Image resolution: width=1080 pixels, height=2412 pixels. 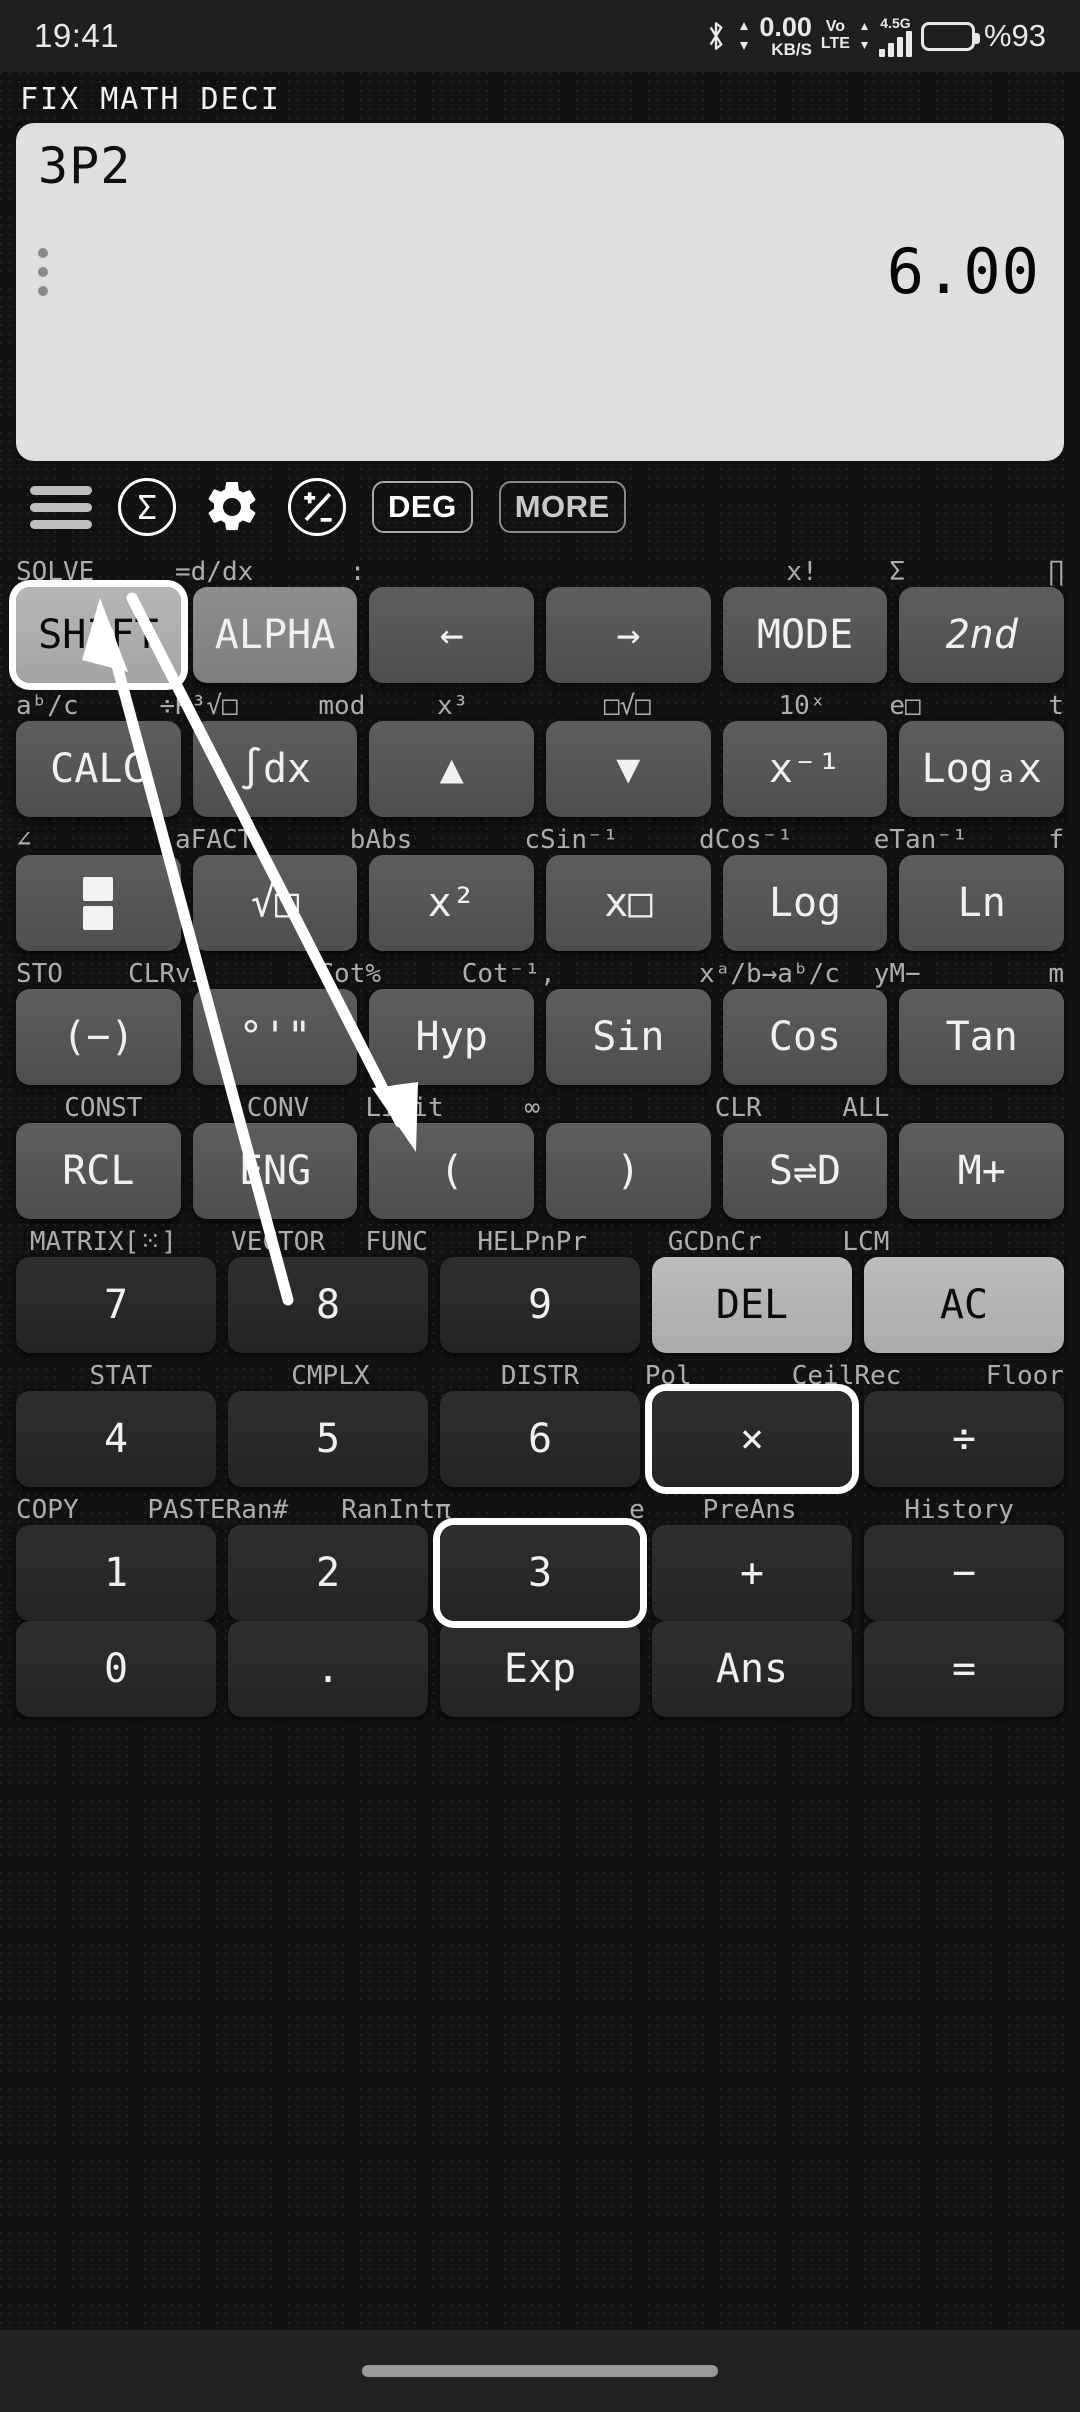 What do you see at coordinates (373, 974) in the screenshot?
I see `secondary-label-left: %` at bounding box center [373, 974].